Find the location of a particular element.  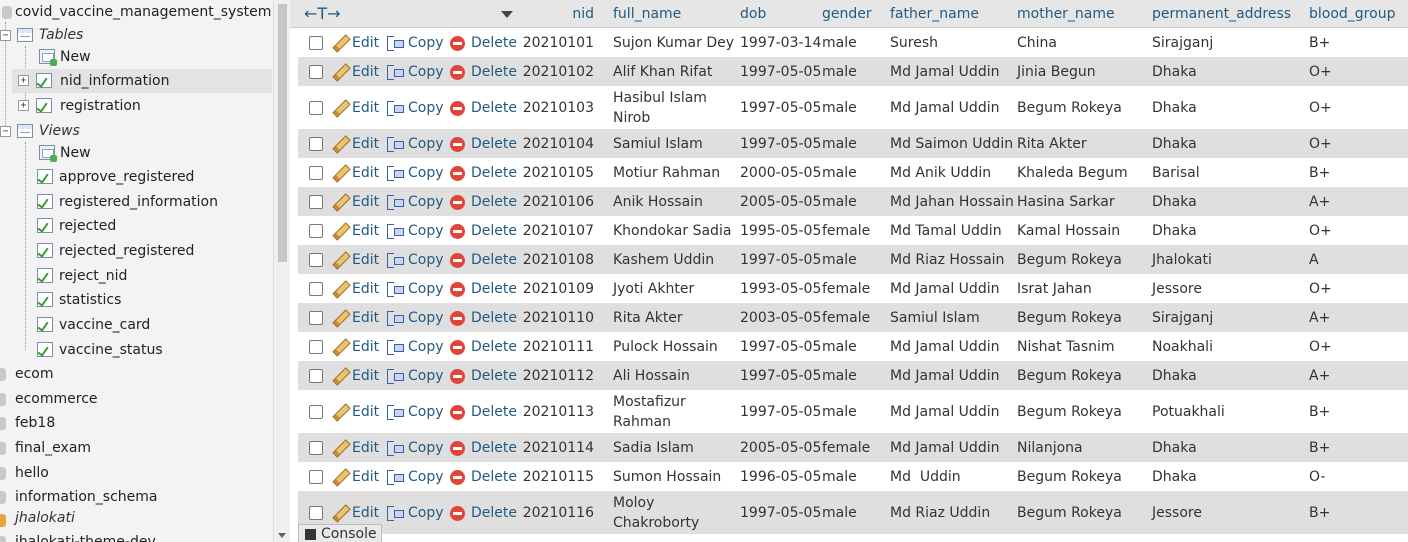

cell-dob: 1997-03-14 is located at coordinates (780, 42).